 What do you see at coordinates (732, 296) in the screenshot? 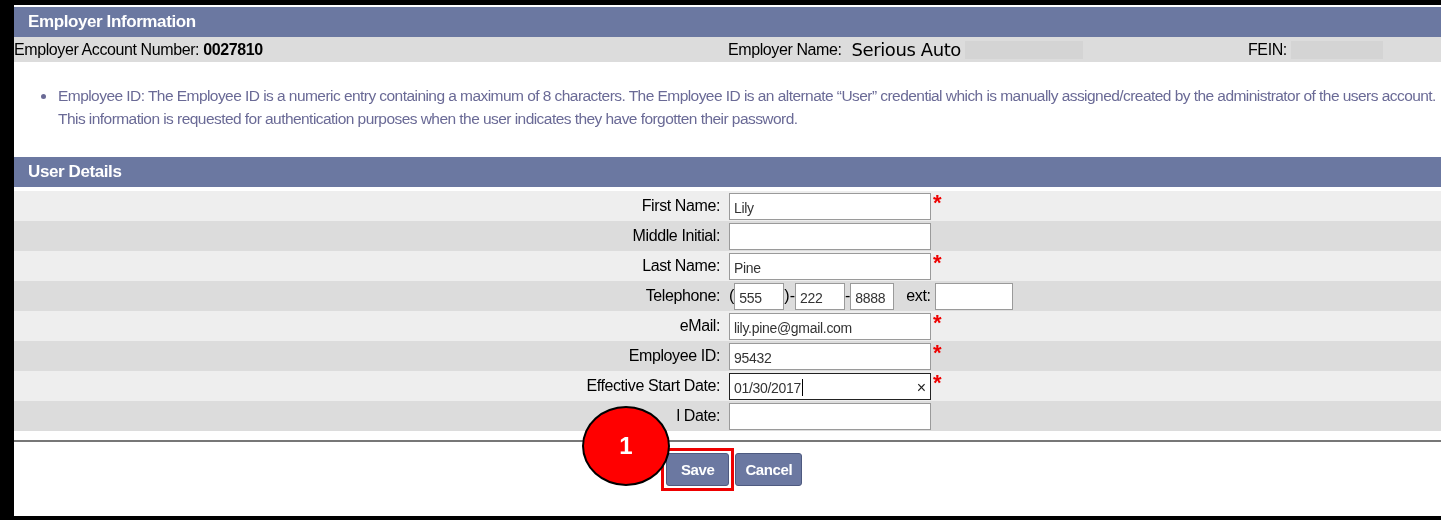
I see `parenthesis: (` at bounding box center [732, 296].